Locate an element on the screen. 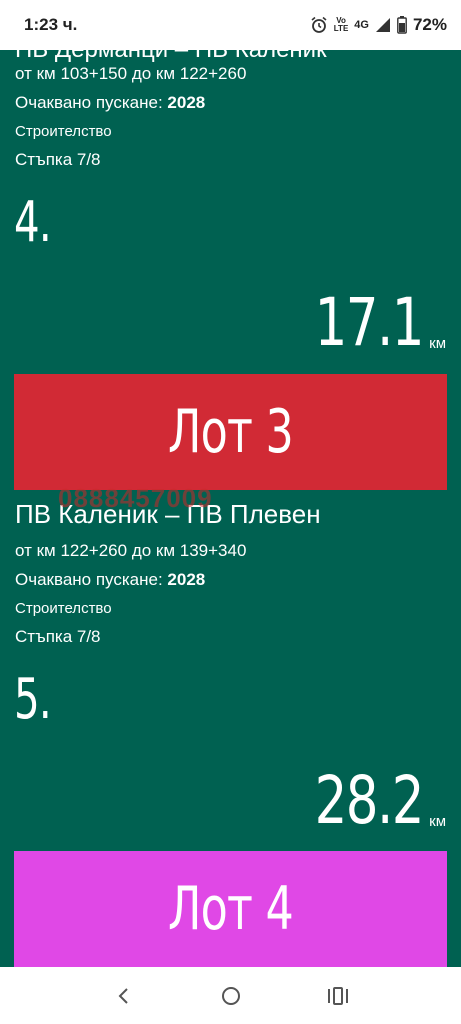 The image size is (461, 1024). section-title: ПВ Дерманци – ПВ Каленик is located at coordinates (171, 57).